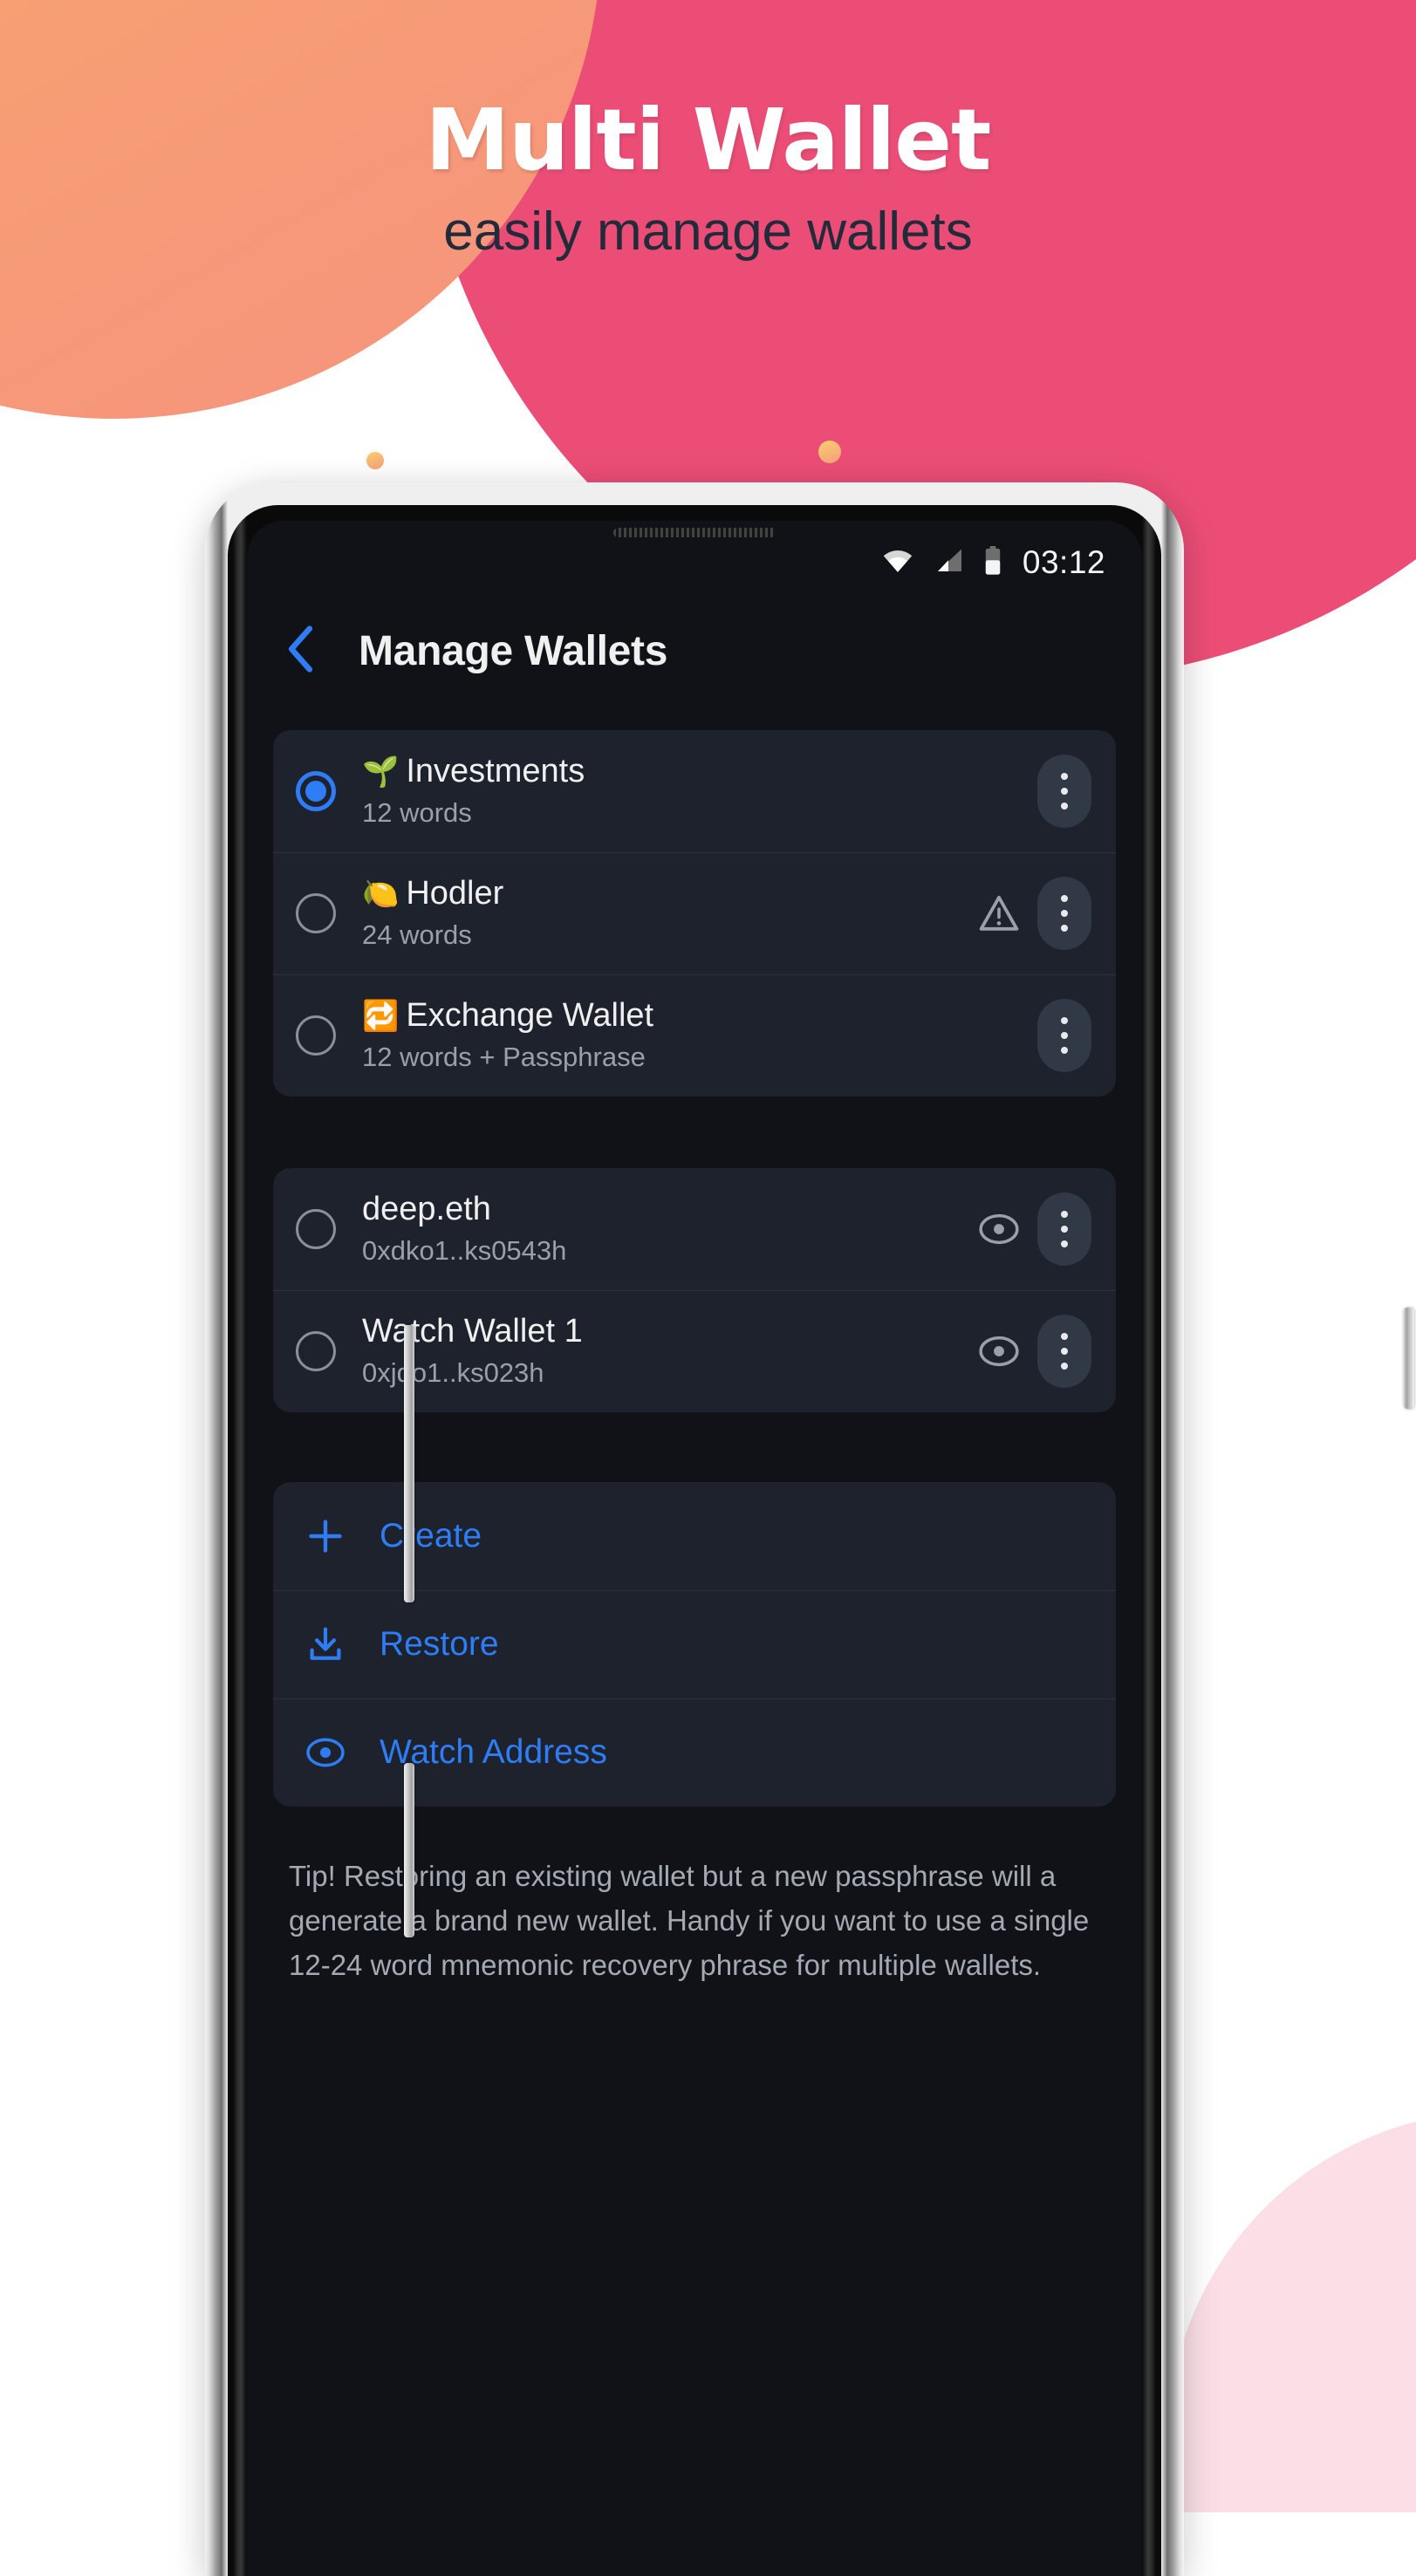 Image resolution: width=1416 pixels, height=2576 pixels. I want to click on seed-wallet-list: 🌱Investments 12 words 🍋Hodler 24 words, so click(694, 913).